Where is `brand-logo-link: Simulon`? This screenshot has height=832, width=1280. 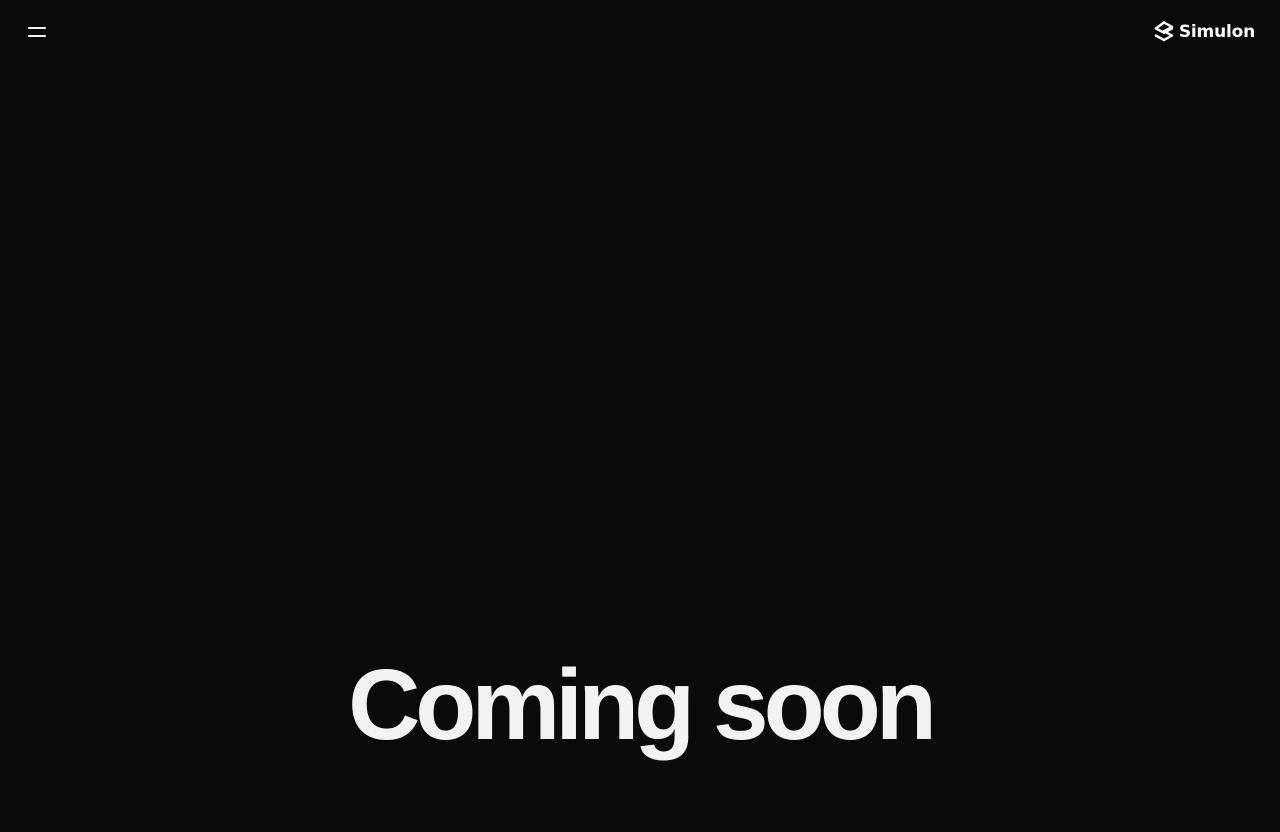
brand-logo-link: Simulon is located at coordinates (1204, 32).